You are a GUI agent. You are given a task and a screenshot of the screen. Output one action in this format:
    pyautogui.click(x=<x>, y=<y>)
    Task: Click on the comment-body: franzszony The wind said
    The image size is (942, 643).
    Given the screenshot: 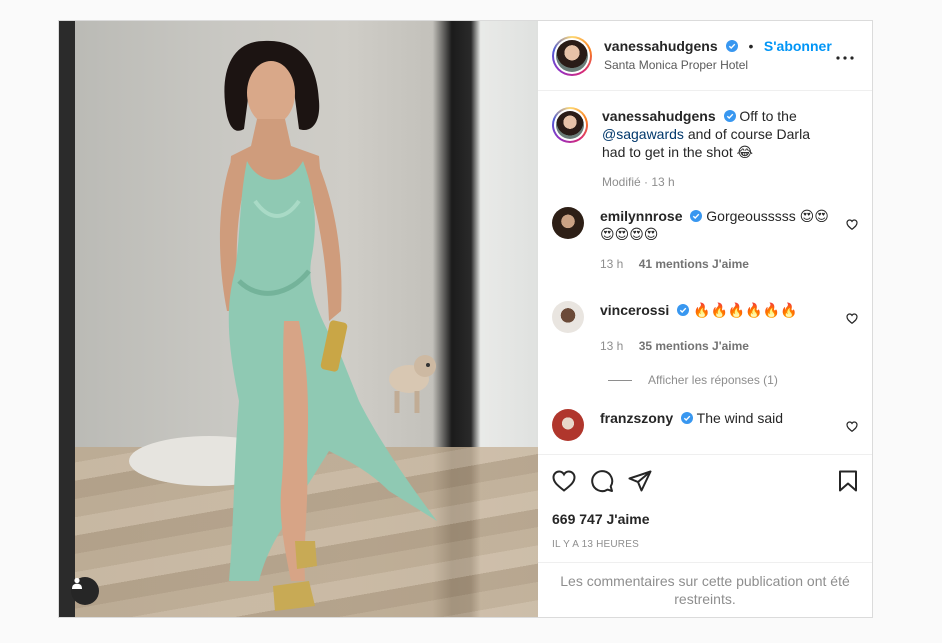 What is the action you would take?
    pyautogui.click(x=729, y=425)
    